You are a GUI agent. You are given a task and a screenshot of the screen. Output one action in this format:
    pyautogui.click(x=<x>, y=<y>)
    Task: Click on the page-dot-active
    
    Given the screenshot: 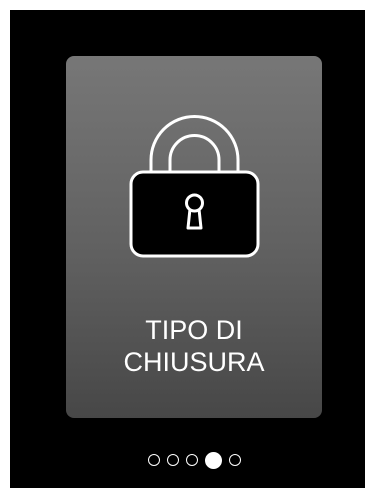 What is the action you would take?
    pyautogui.click(x=213, y=460)
    